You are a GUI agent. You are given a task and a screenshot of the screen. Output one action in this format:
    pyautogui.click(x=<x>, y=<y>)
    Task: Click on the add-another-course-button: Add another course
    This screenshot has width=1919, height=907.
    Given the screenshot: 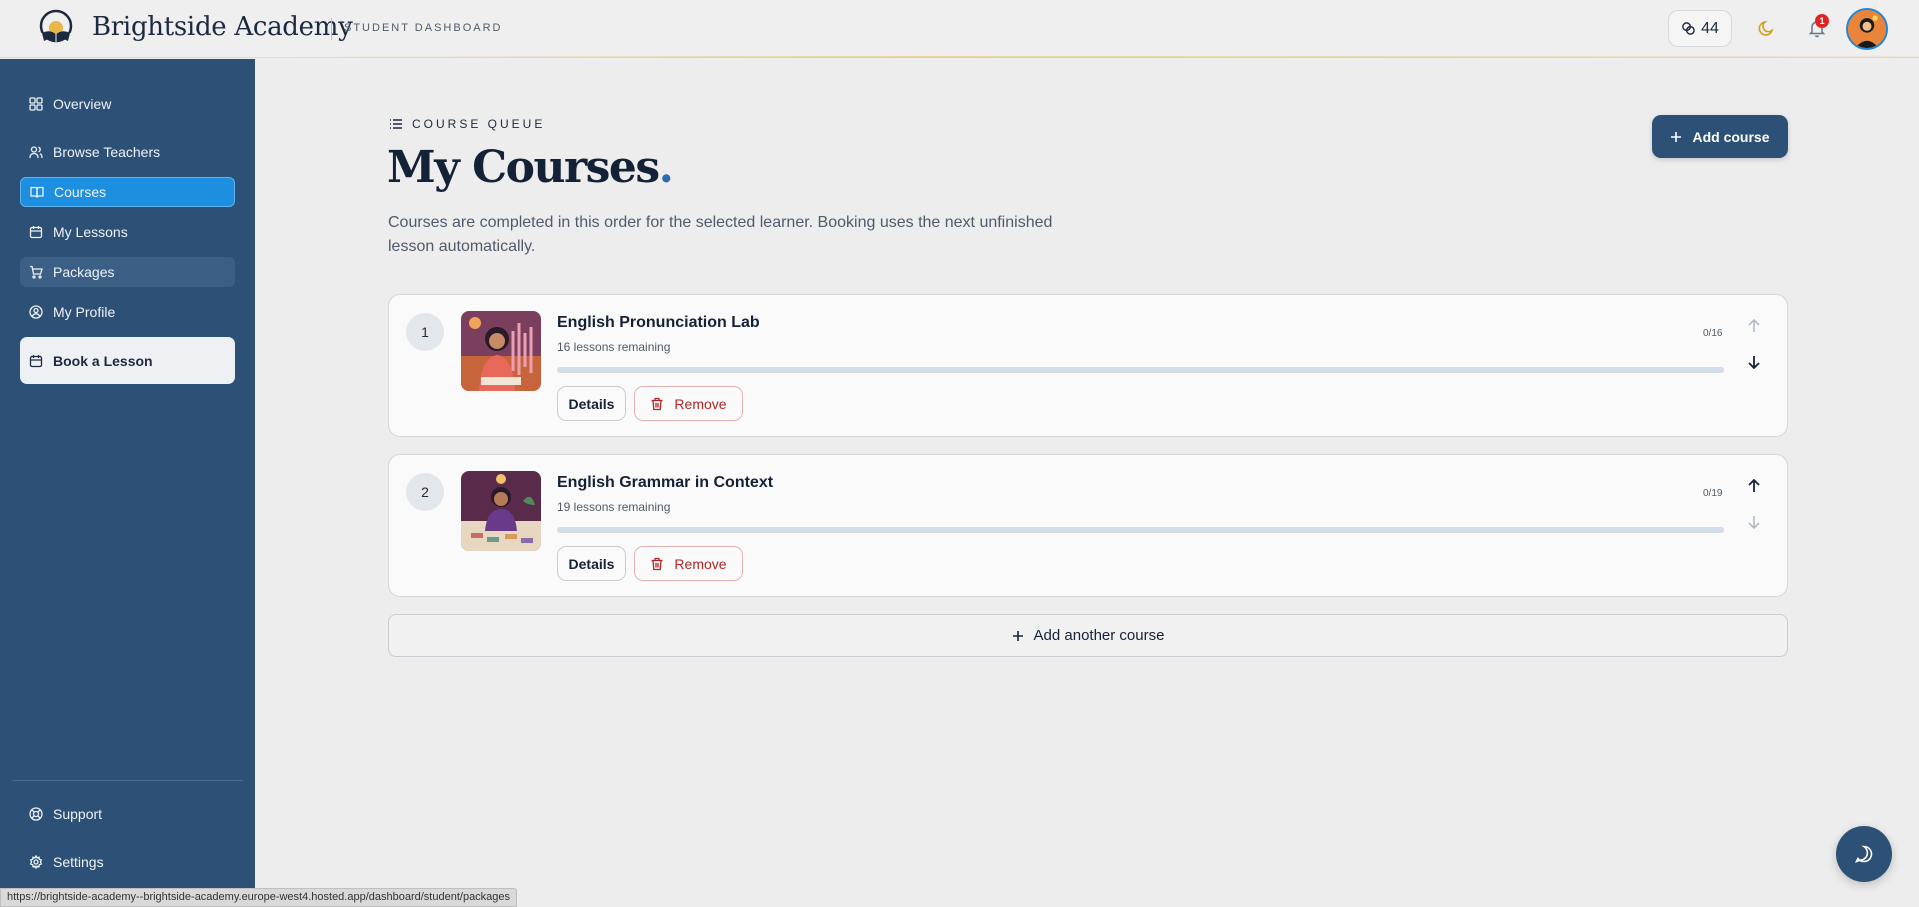 What is the action you would take?
    pyautogui.click(x=1088, y=635)
    